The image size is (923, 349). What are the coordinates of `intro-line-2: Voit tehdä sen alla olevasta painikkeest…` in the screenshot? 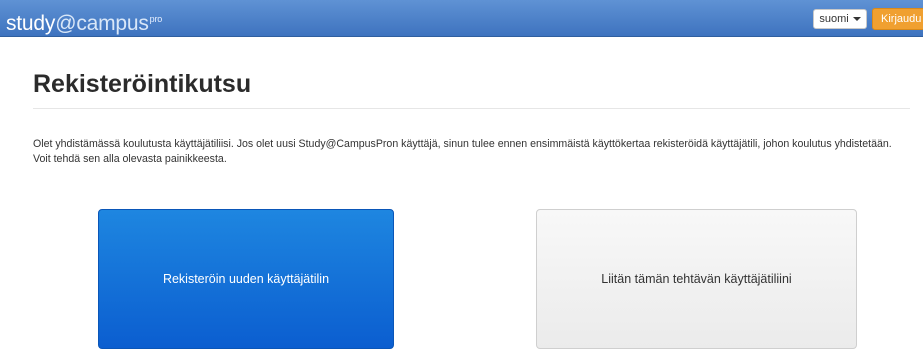 It's located at (130, 159).